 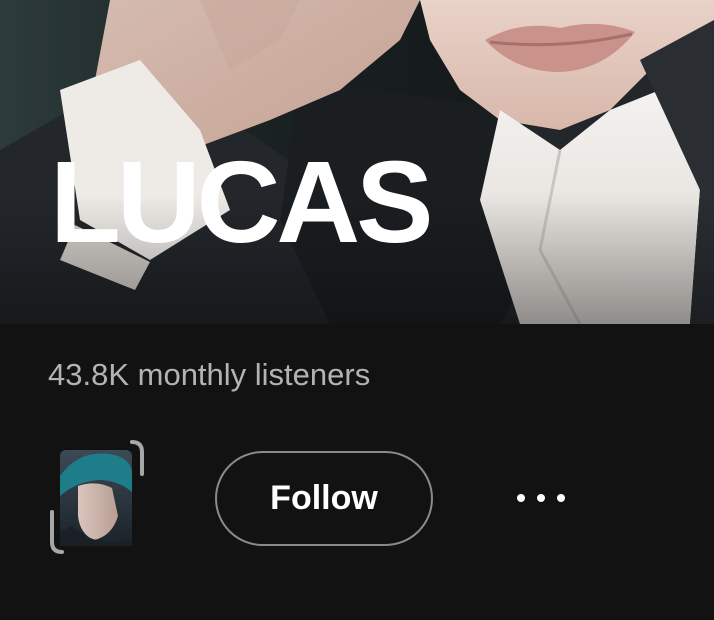 I want to click on more-options-button, so click(x=541, y=498).